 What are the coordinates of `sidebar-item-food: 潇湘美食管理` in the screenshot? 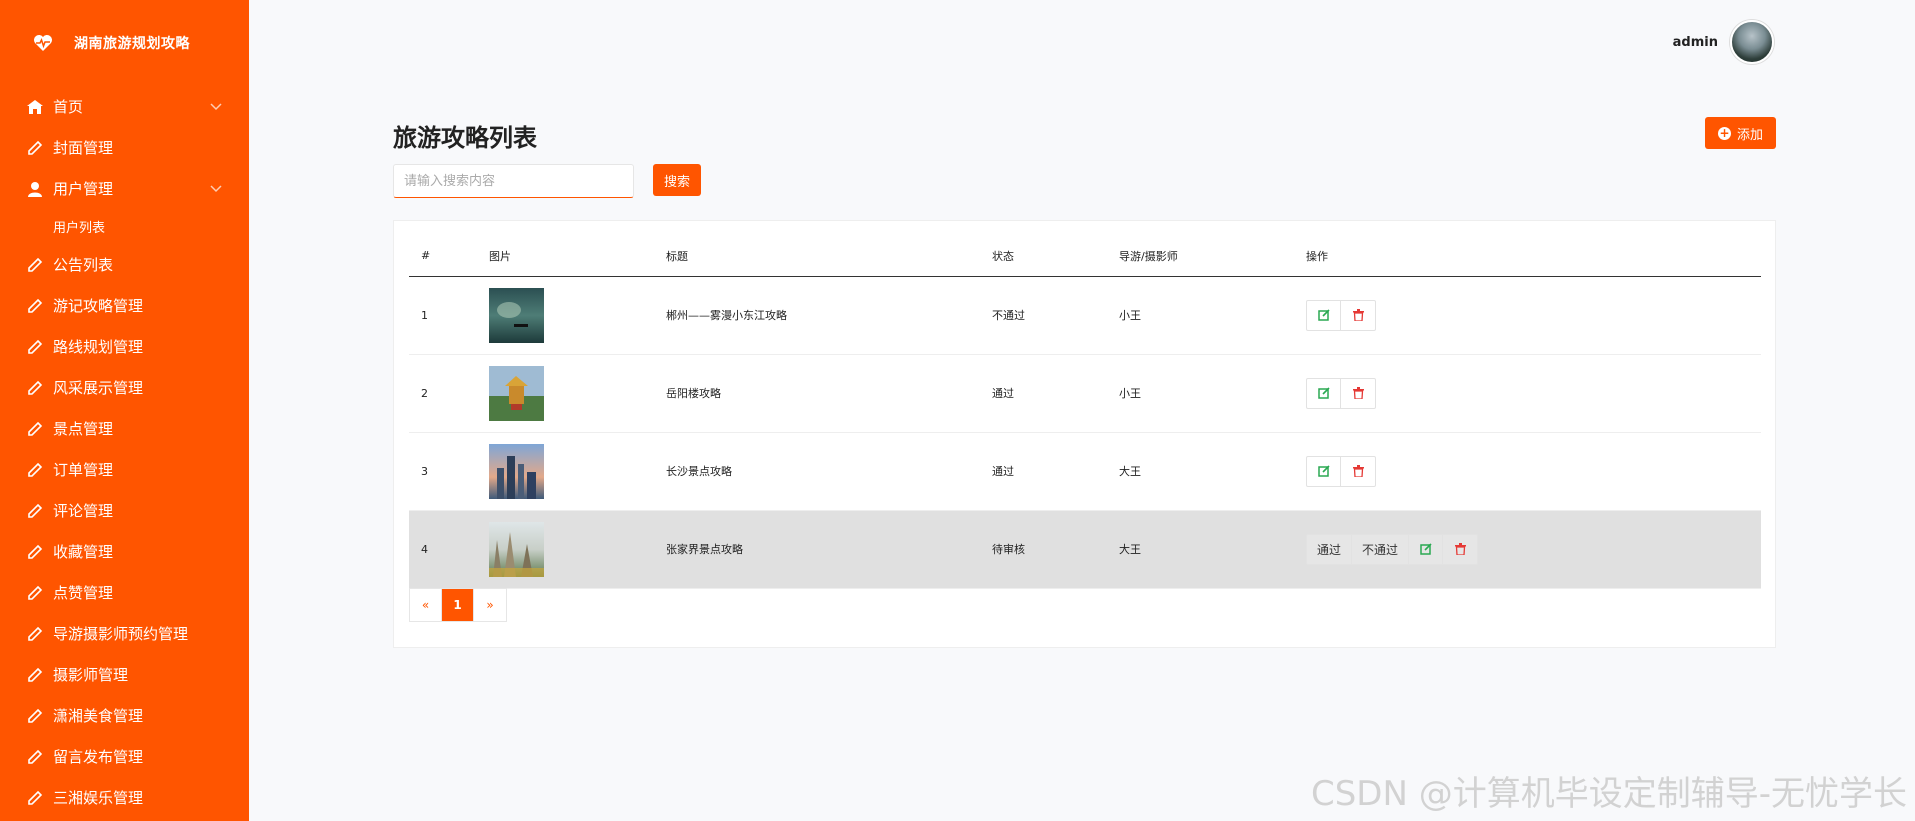 It's located at (124, 715).